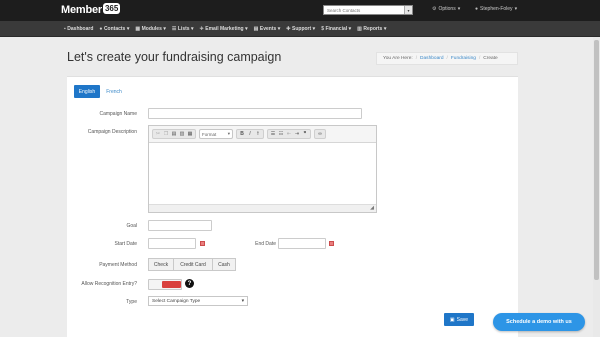  What do you see at coordinates (490, 58) in the screenshot?
I see `breadcrumb-current: Create` at bounding box center [490, 58].